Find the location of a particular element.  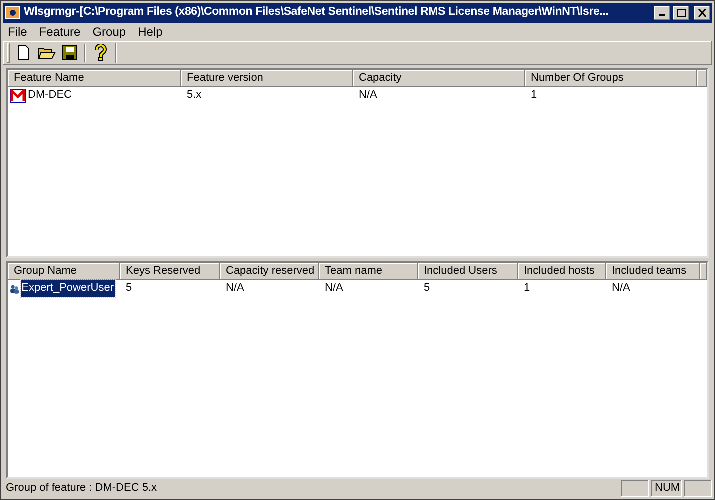

maximize-button is located at coordinates (681, 13).